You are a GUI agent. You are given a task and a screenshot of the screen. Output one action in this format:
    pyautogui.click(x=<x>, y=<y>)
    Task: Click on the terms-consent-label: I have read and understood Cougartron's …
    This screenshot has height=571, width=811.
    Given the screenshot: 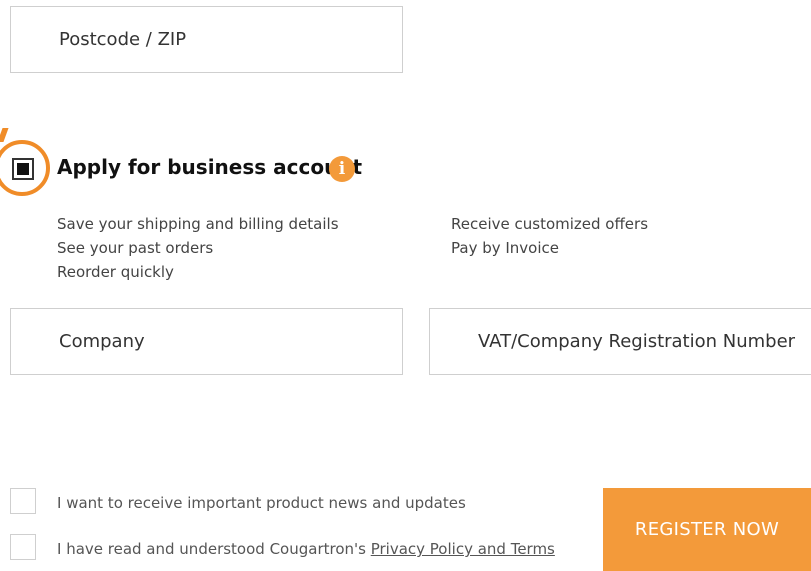 What is the action you would take?
    pyautogui.click(x=306, y=549)
    